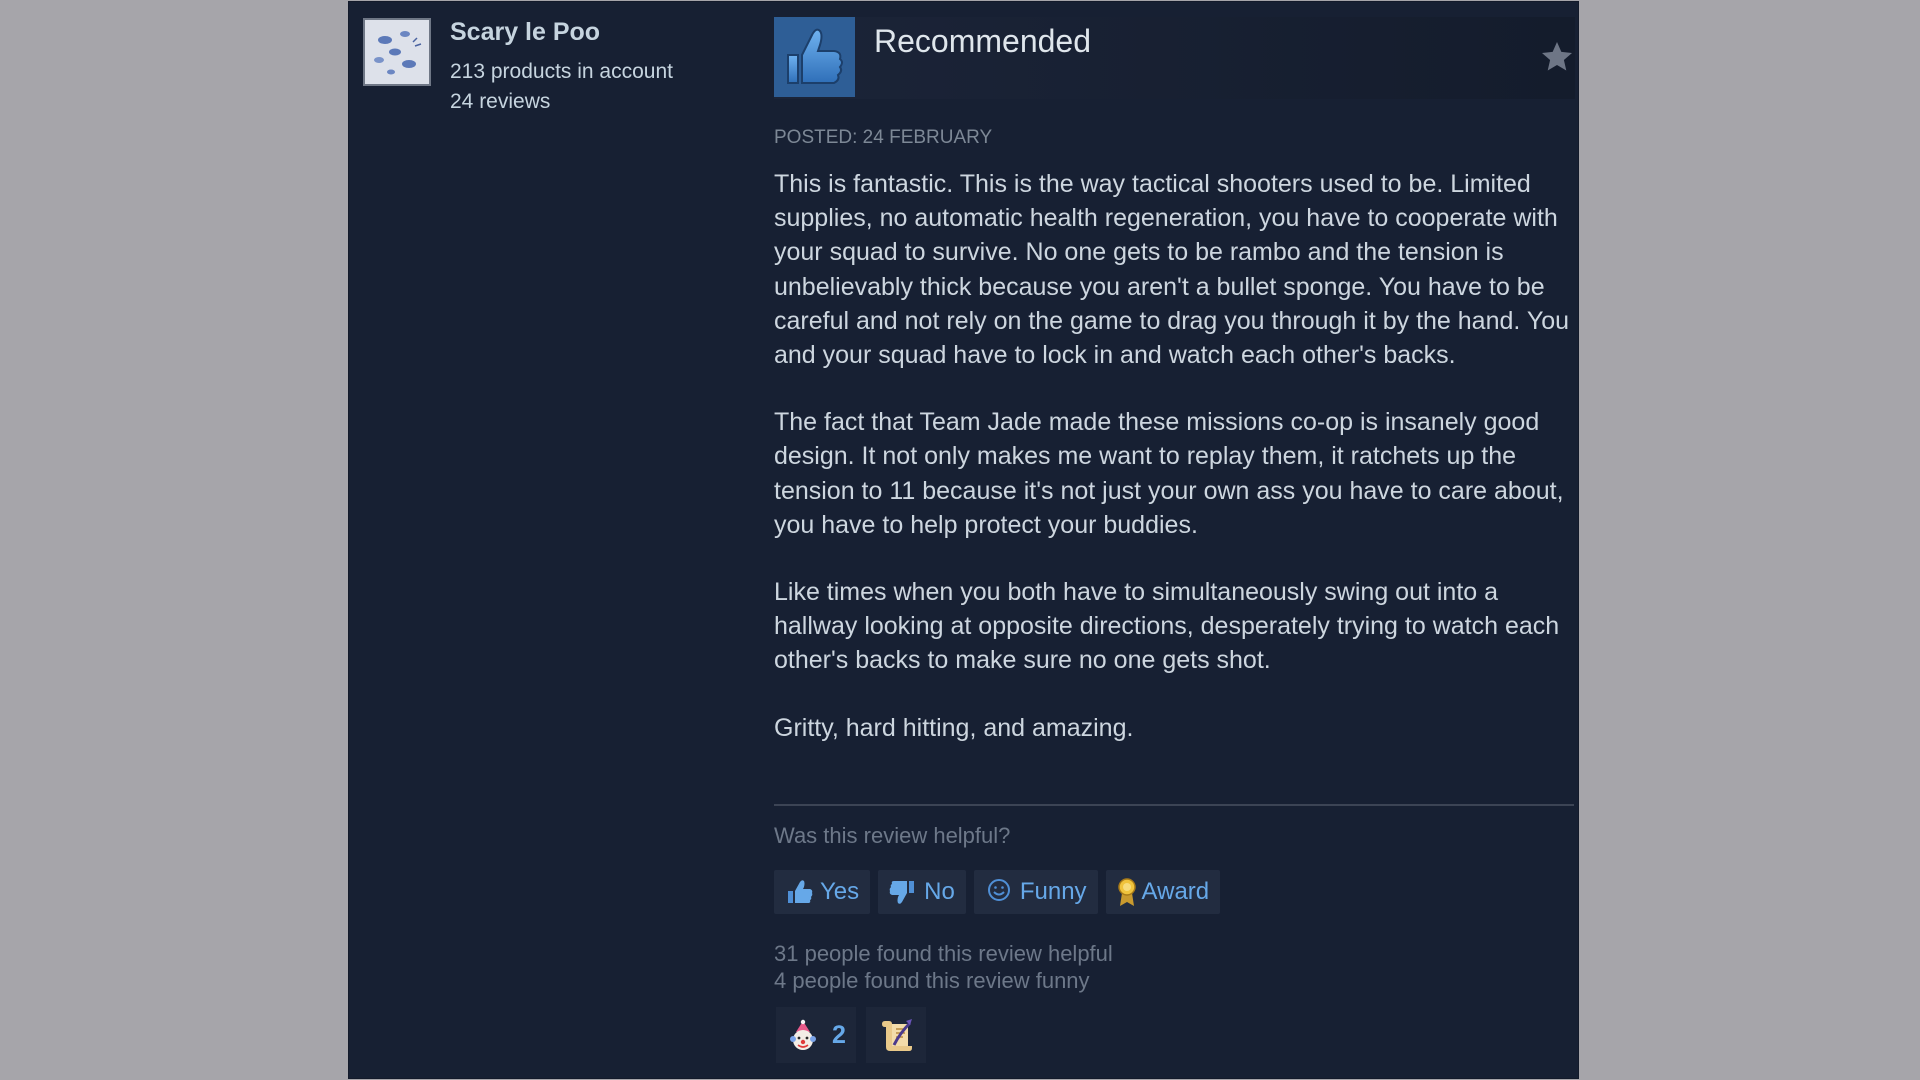 Image resolution: width=1920 pixels, height=1080 pixels. I want to click on award-ribbon-icon, so click(1127, 892).